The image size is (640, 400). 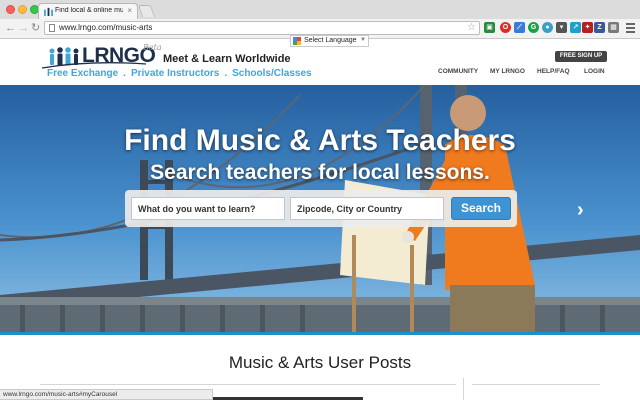 I want to click on search-panel: Search, so click(x=321, y=208).